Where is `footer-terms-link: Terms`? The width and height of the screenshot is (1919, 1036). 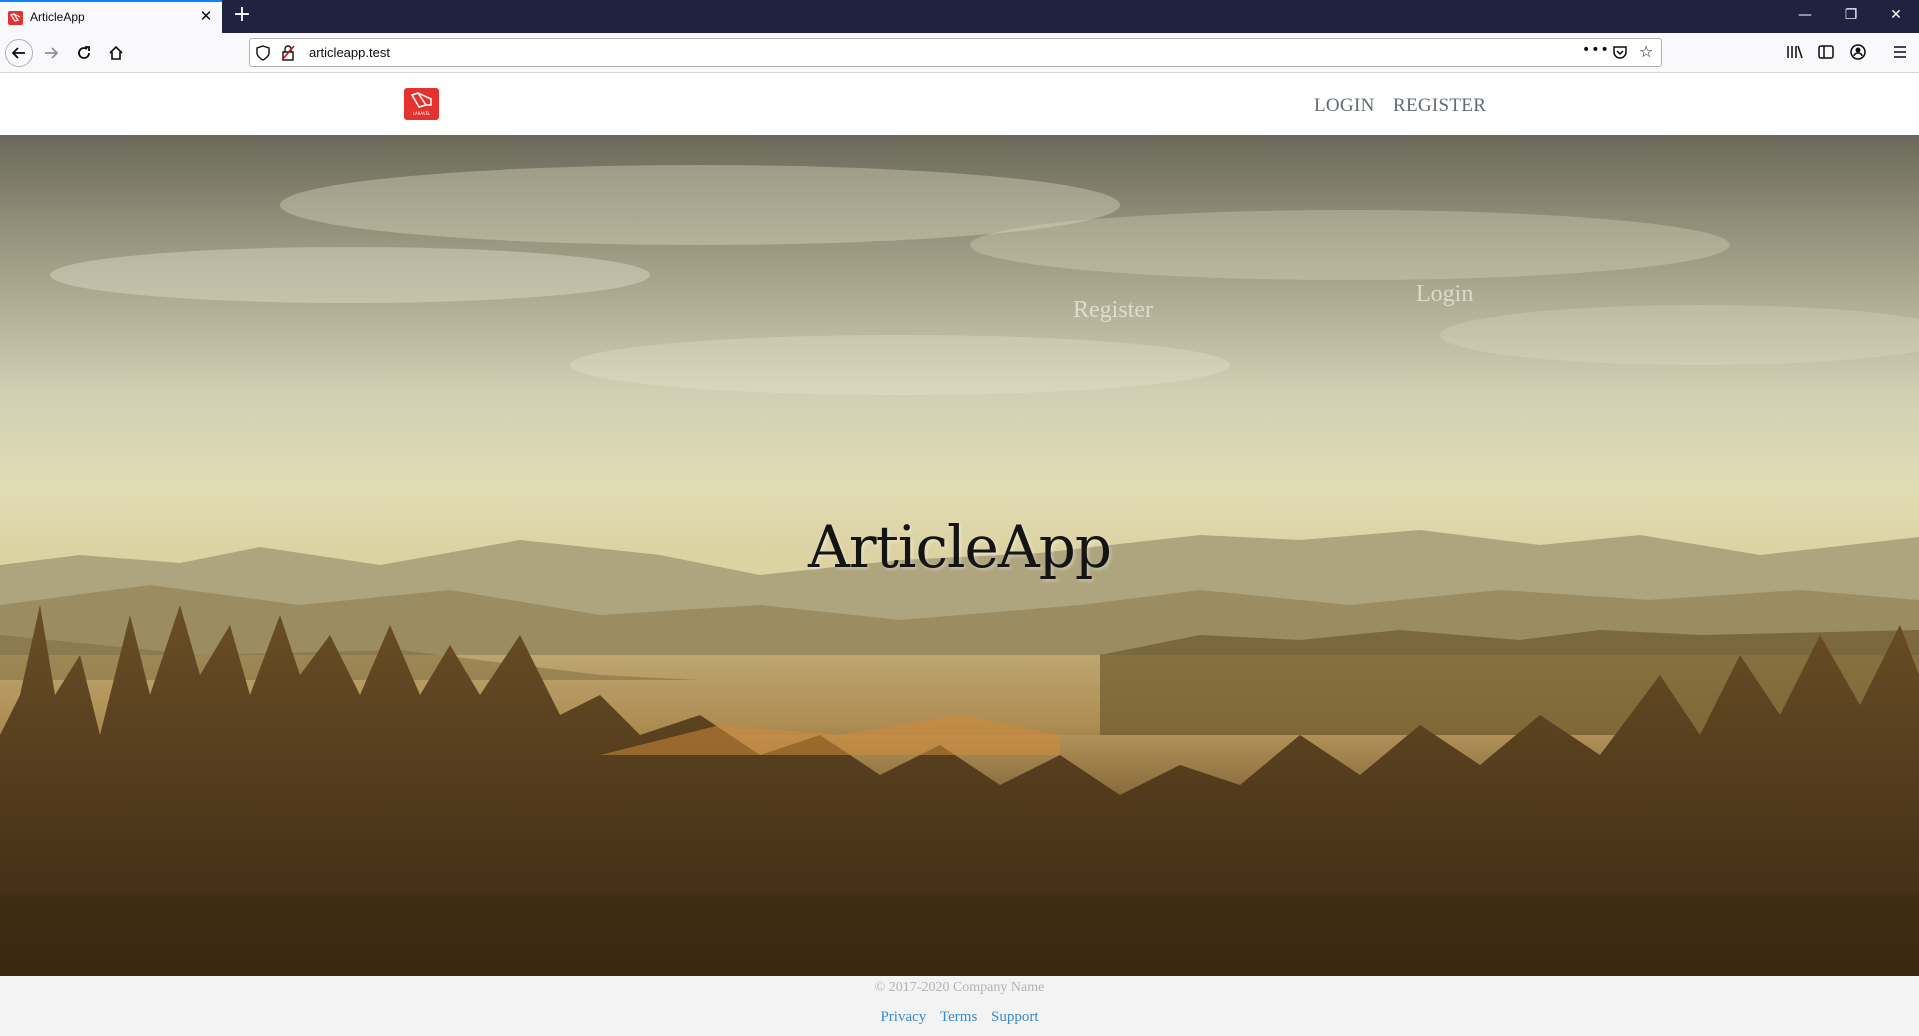
footer-terms-link: Terms is located at coordinates (958, 1017).